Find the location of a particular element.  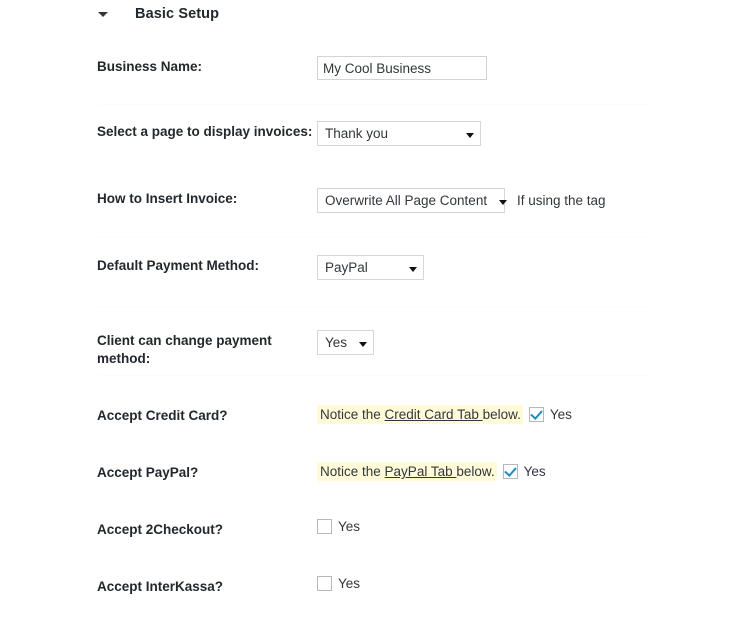

field-business-name is located at coordinates (482, 68).